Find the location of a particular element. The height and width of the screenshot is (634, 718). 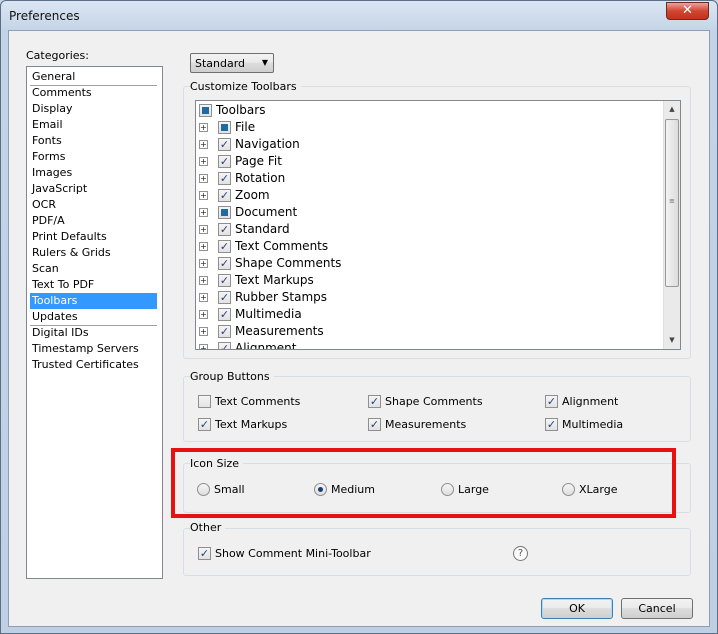

group-buttons-group is located at coordinates (437, 409).